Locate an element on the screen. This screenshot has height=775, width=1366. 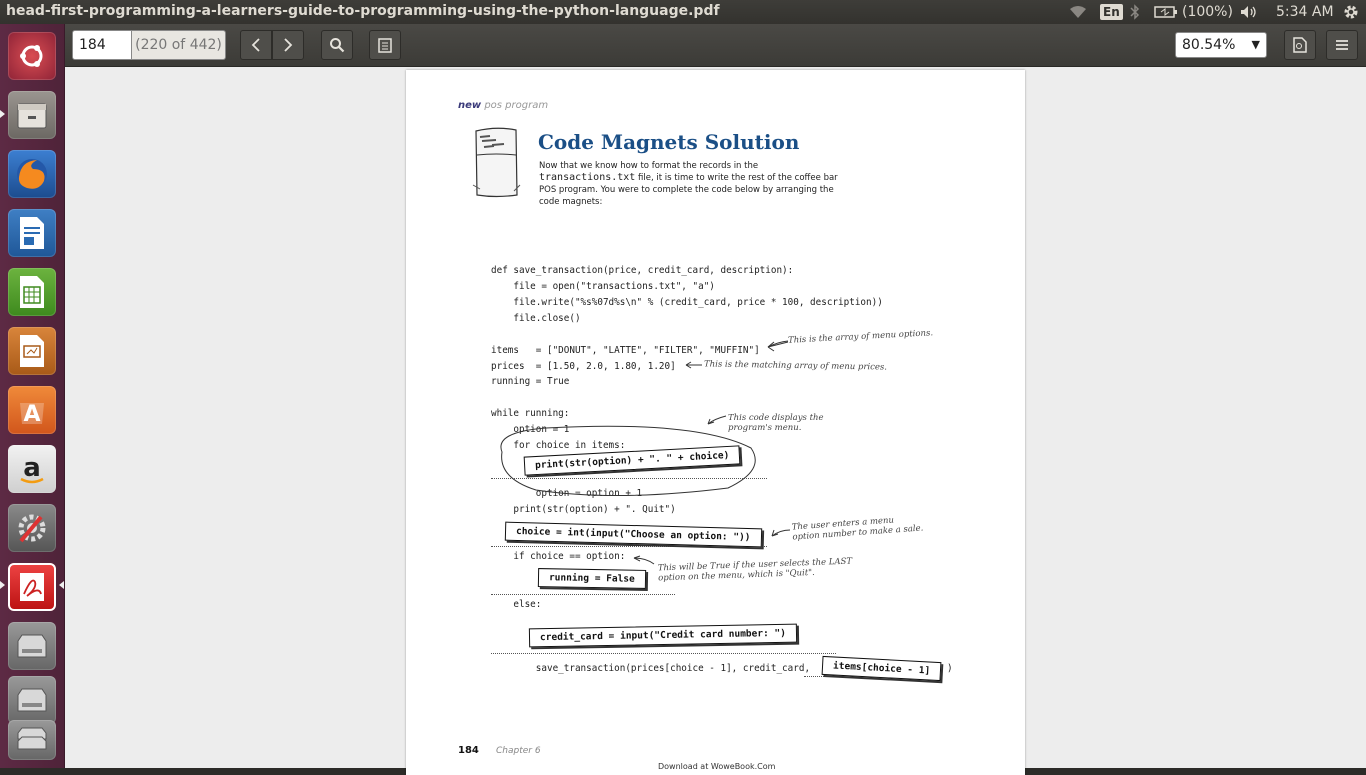
trash-icon is located at coordinates (32, 740).